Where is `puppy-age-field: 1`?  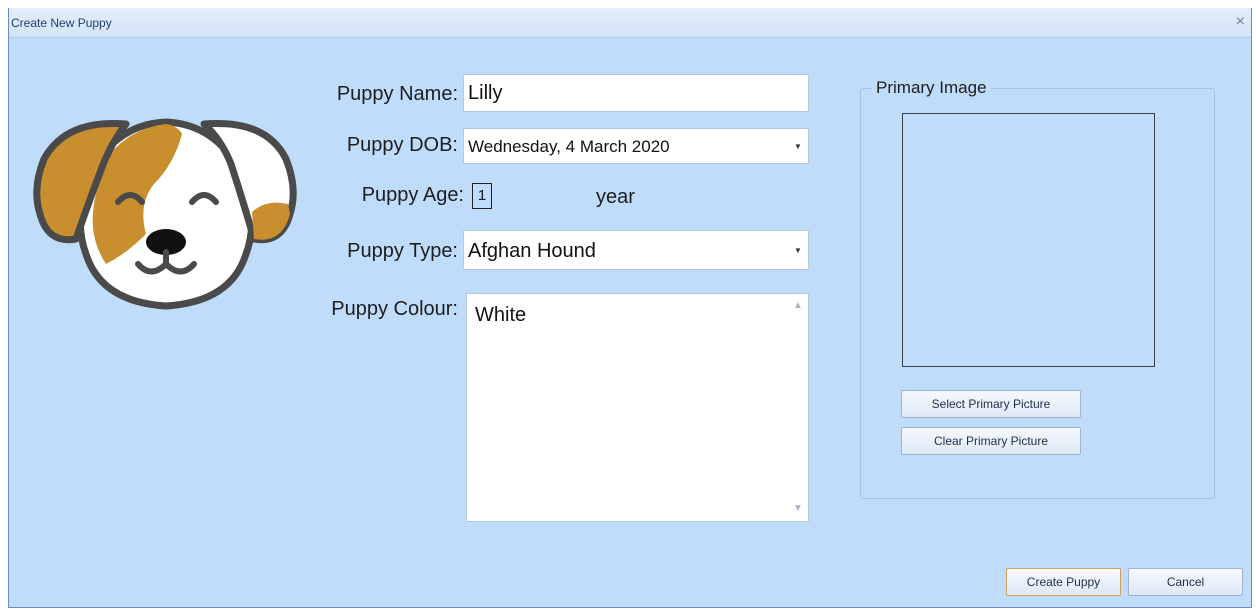 puppy-age-field: 1 is located at coordinates (482, 196).